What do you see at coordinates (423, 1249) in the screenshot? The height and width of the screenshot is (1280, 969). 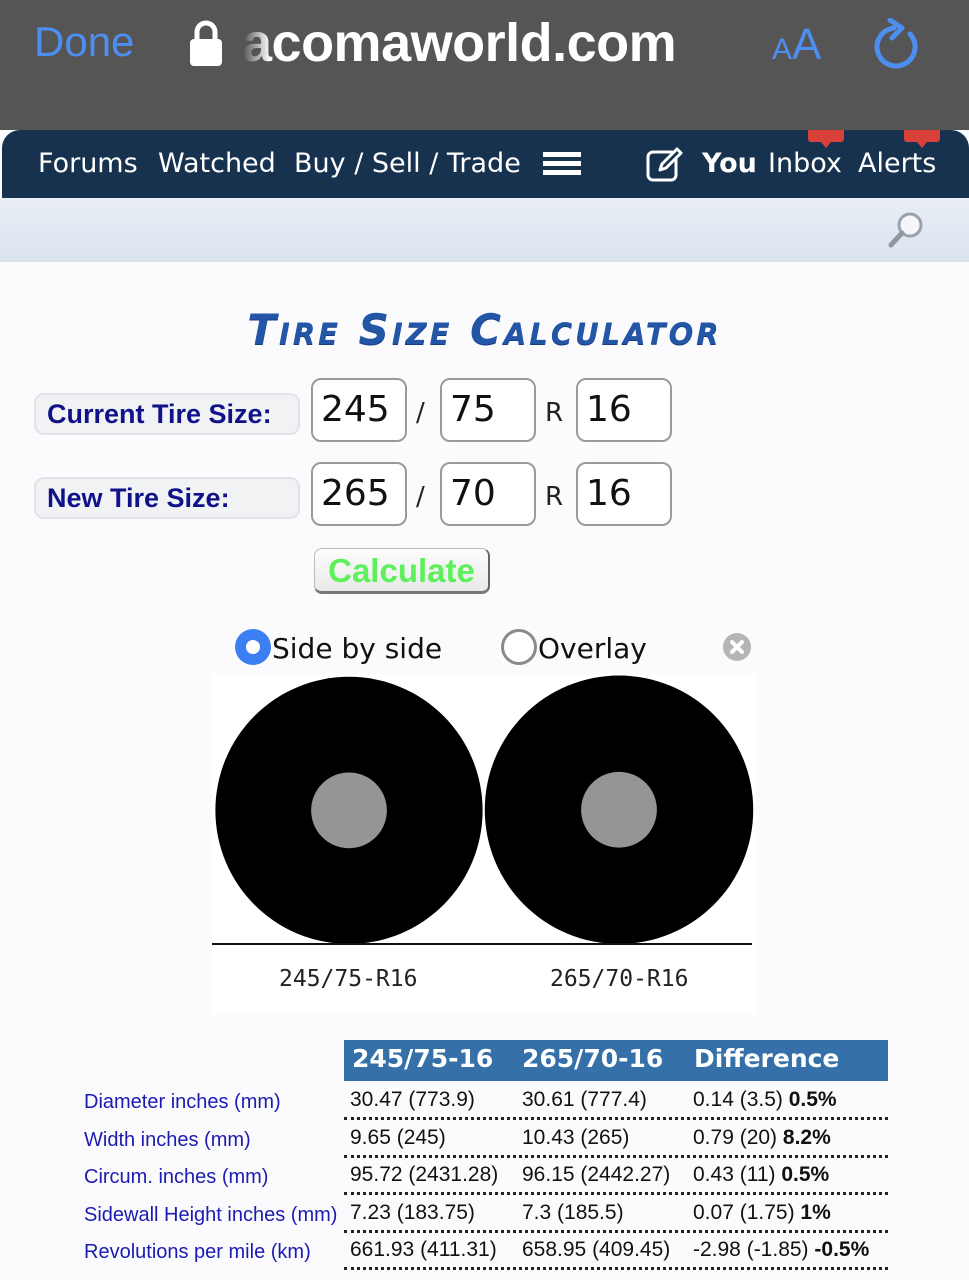 I see `cell-current: 661.93 (411.31)` at bounding box center [423, 1249].